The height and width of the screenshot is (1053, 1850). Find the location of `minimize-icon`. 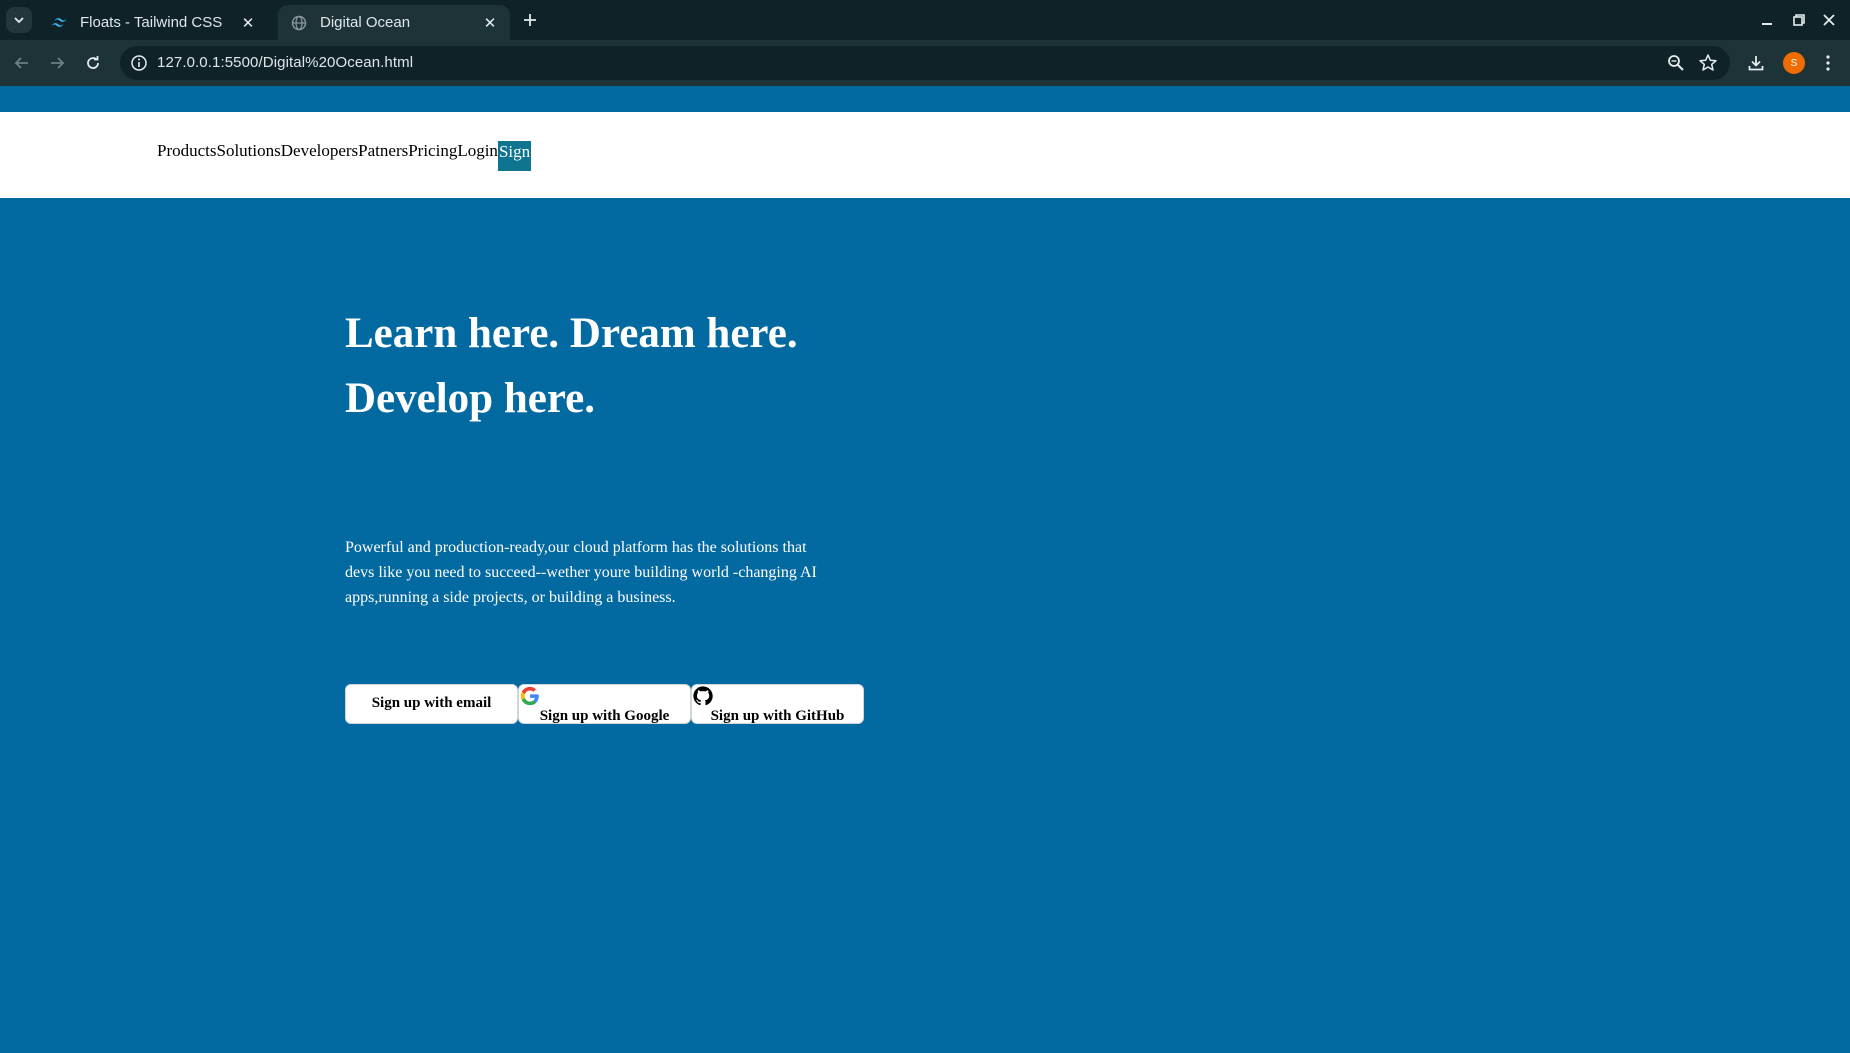

minimize-icon is located at coordinates (1767, 24).